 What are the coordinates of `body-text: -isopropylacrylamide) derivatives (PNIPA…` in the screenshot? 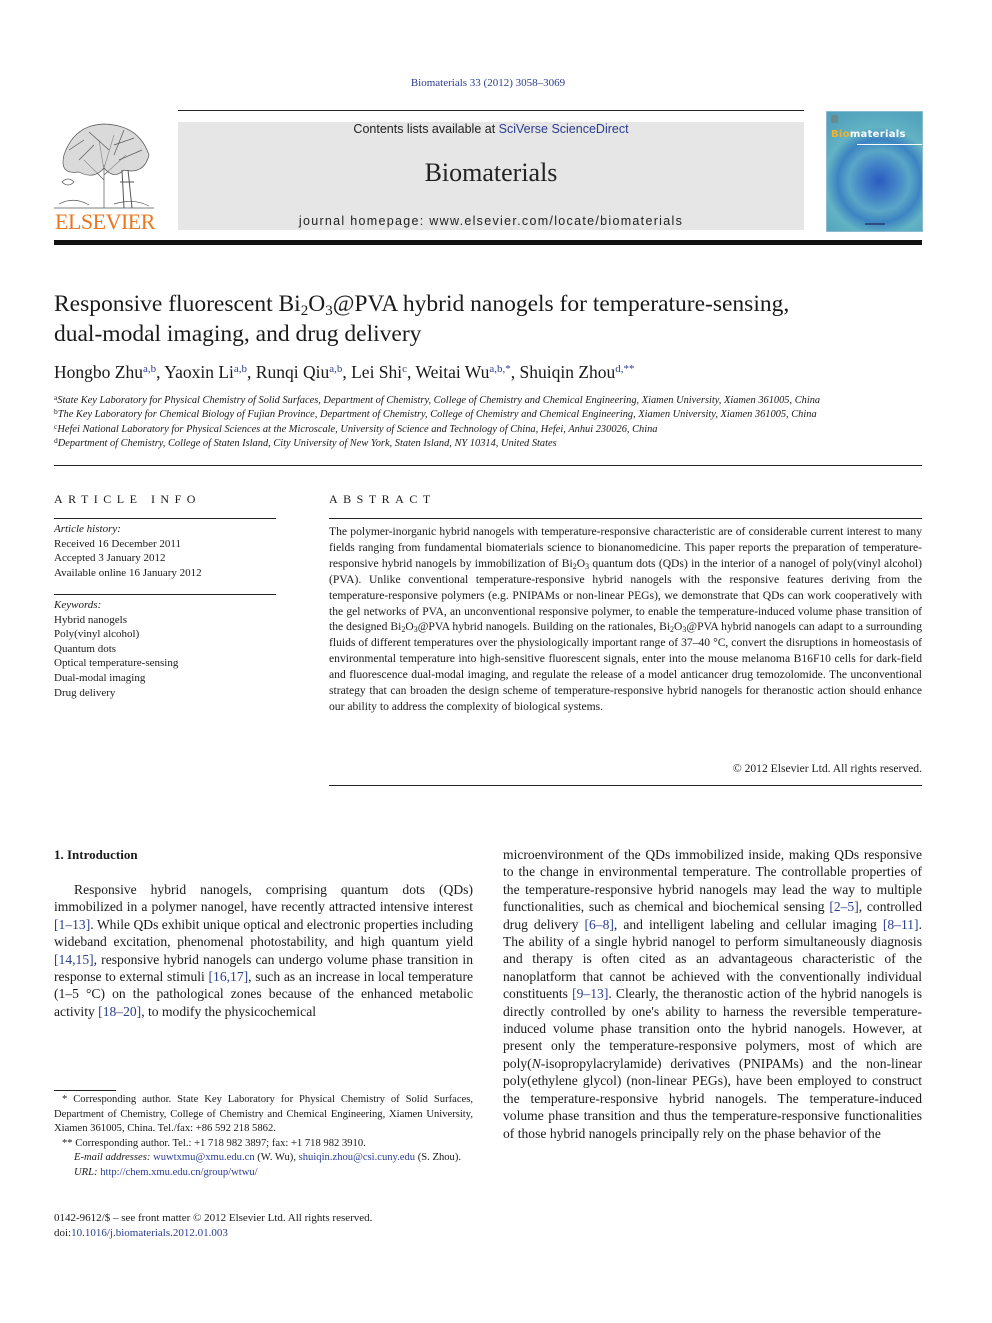 It's located at (712, 1098).